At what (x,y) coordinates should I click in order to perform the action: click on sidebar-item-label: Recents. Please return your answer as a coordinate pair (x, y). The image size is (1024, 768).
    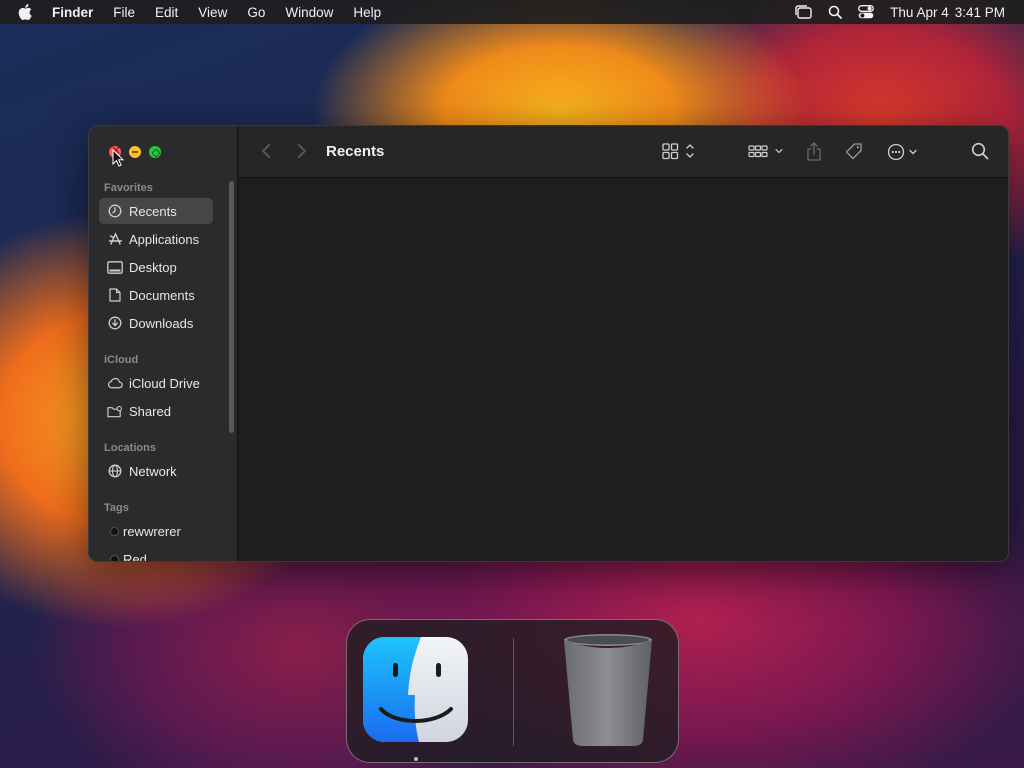
    Looking at the image, I should click on (153, 211).